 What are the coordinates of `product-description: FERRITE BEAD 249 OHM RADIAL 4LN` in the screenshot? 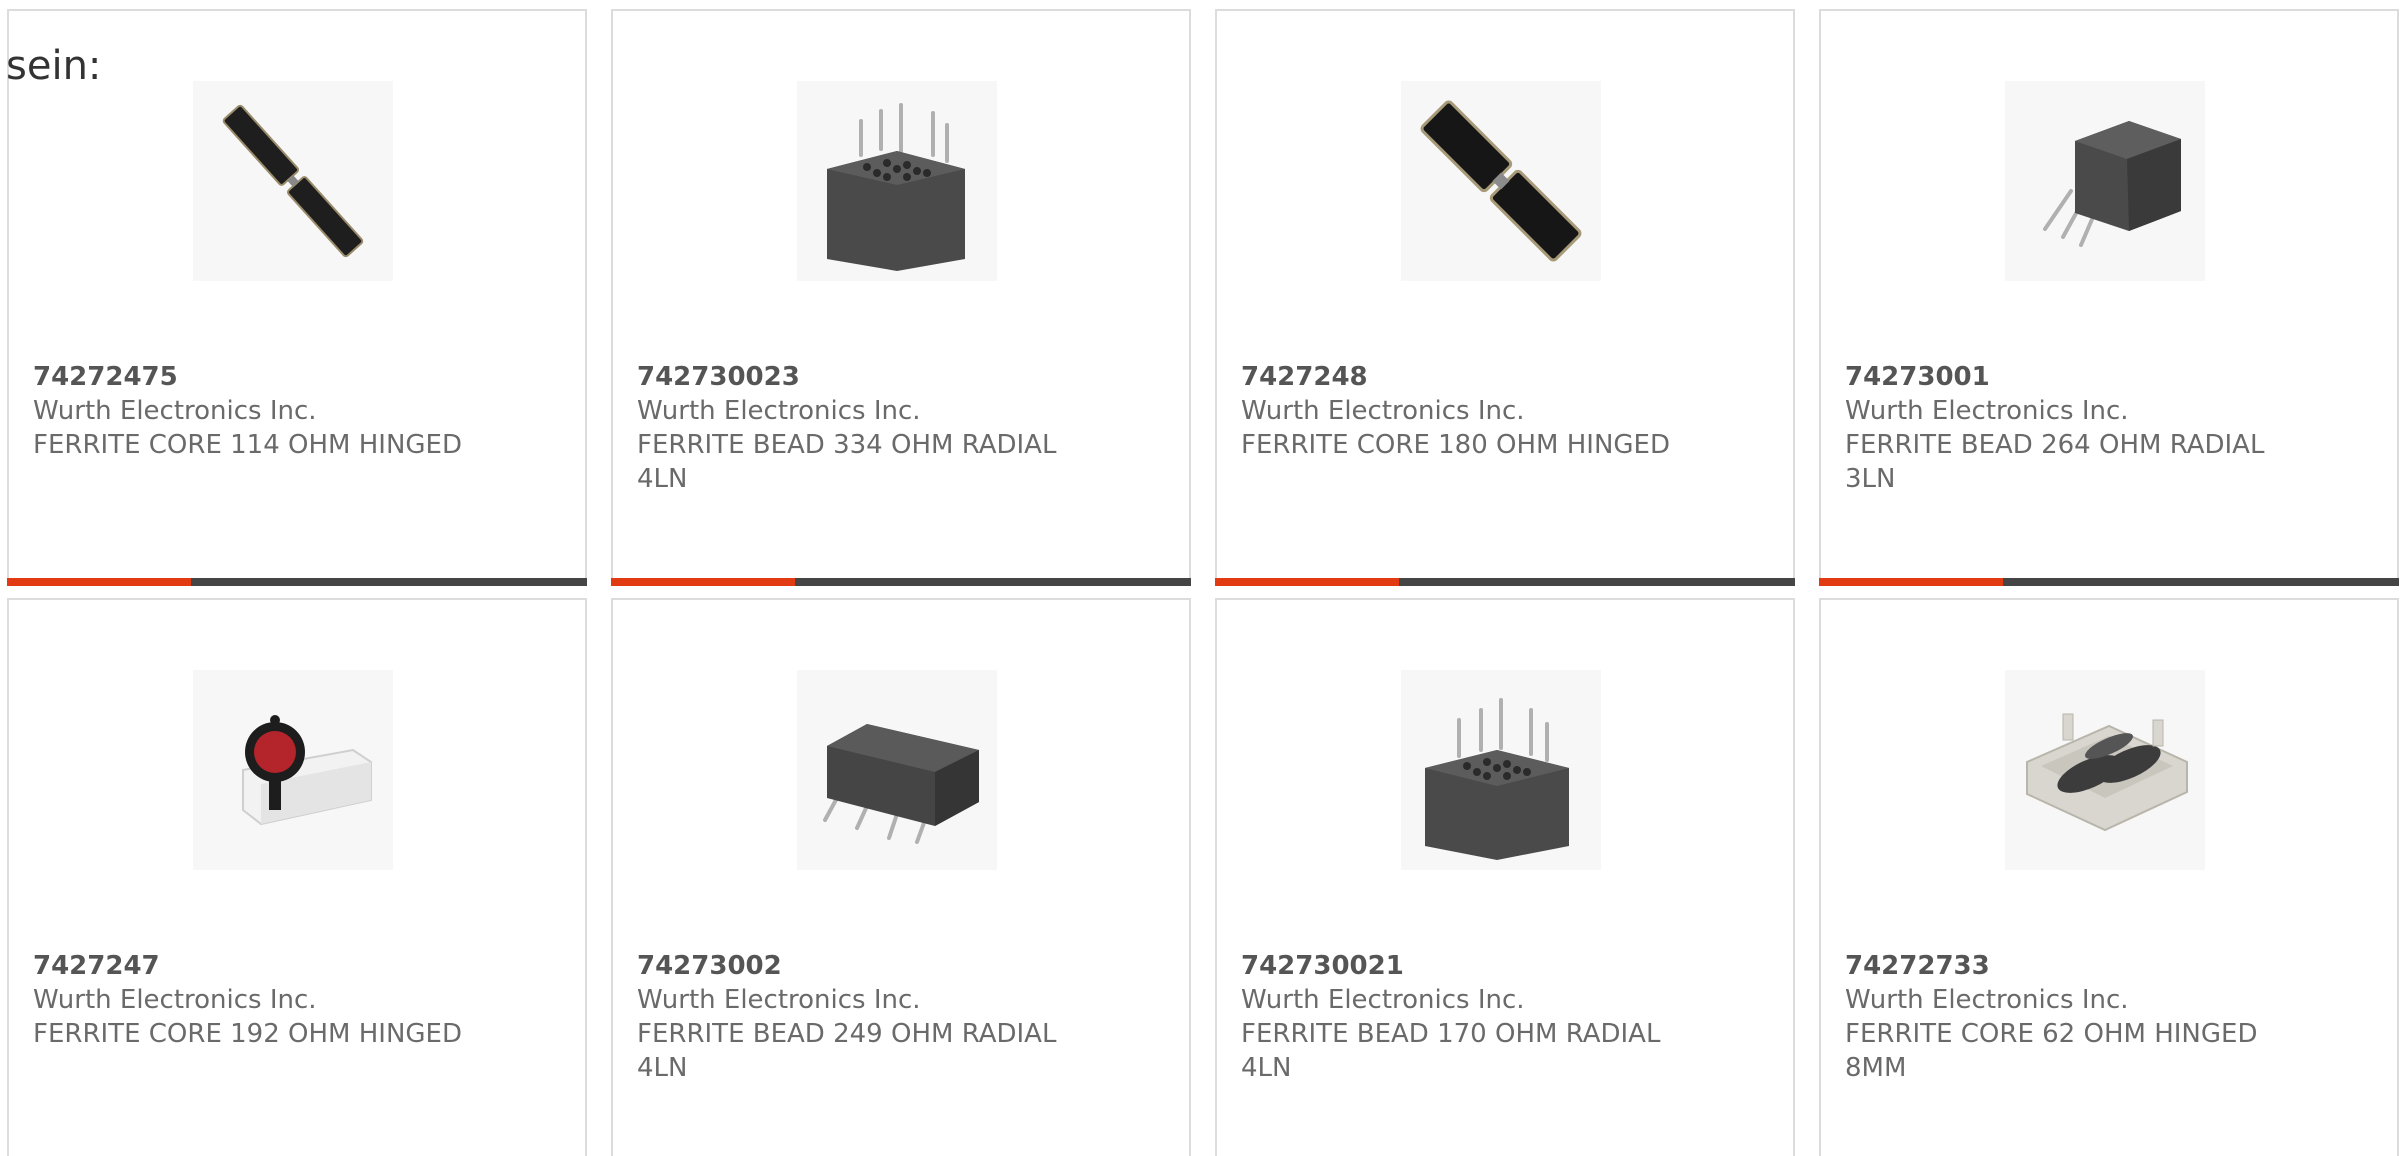 It's located at (847, 1051).